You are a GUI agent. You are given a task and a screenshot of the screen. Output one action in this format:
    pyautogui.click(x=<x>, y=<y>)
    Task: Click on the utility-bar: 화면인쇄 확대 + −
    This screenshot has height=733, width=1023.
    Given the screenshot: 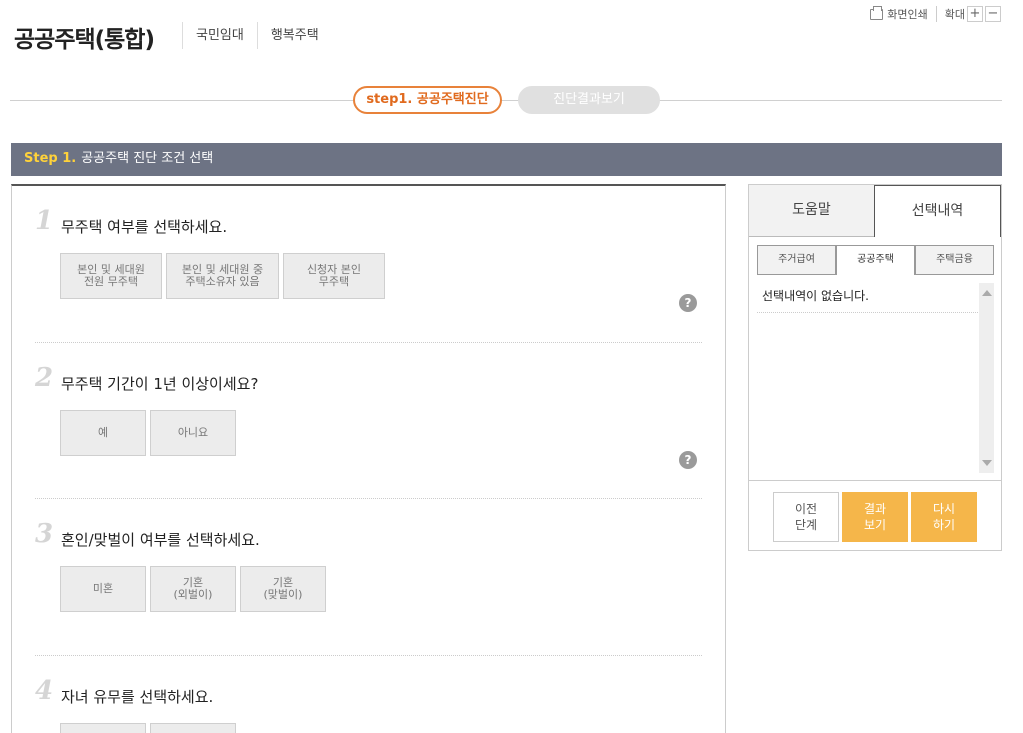 What is the action you would take?
    pyautogui.click(x=935, y=13)
    